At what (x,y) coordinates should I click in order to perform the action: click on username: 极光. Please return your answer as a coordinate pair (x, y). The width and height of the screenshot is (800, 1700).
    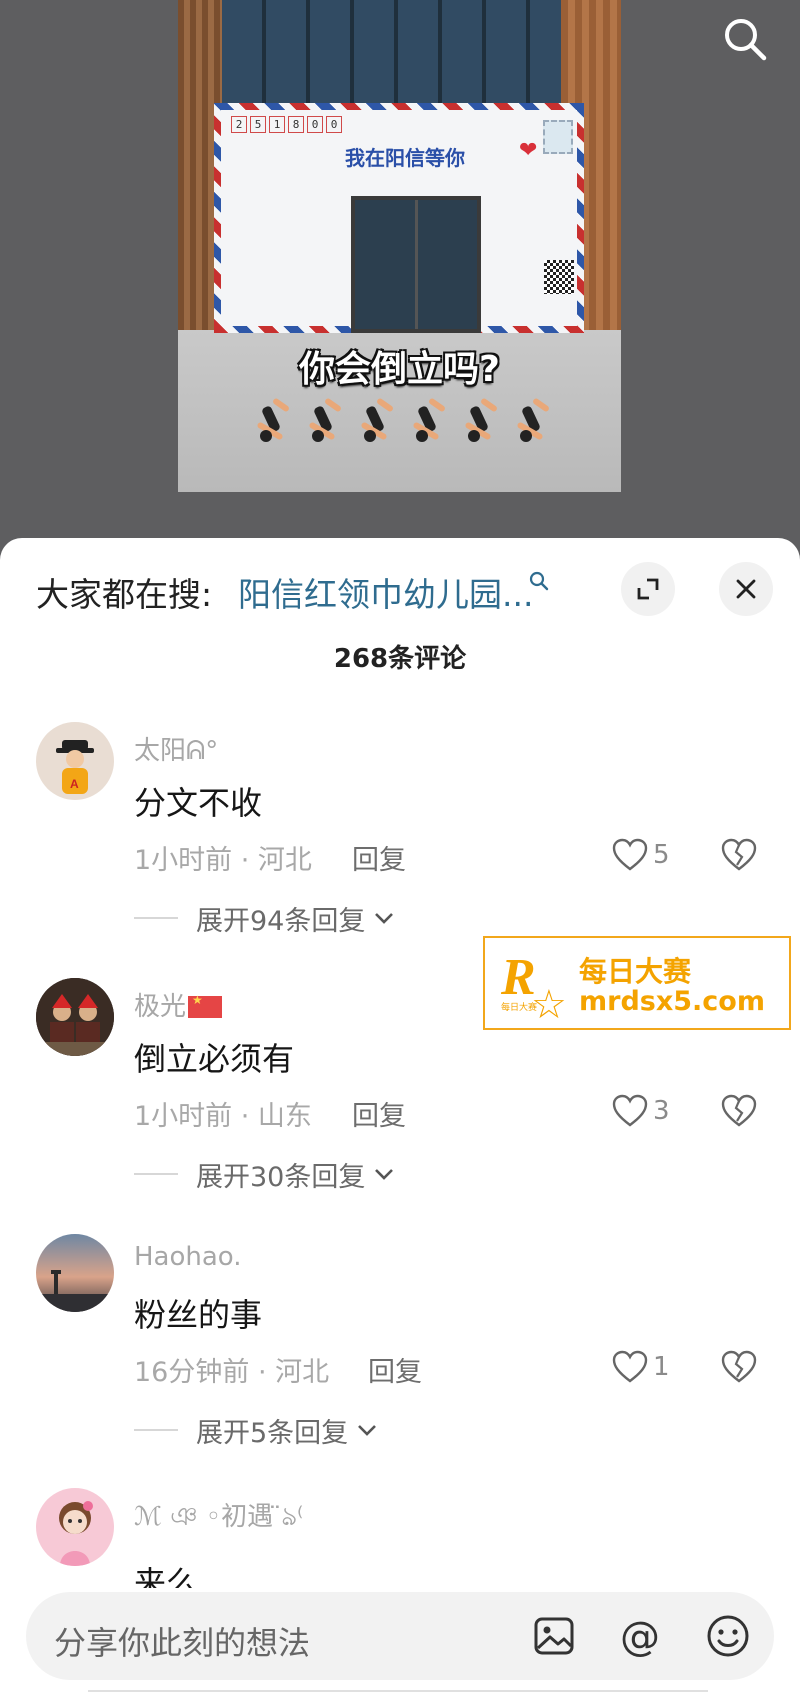
    Looking at the image, I should click on (178, 1004).